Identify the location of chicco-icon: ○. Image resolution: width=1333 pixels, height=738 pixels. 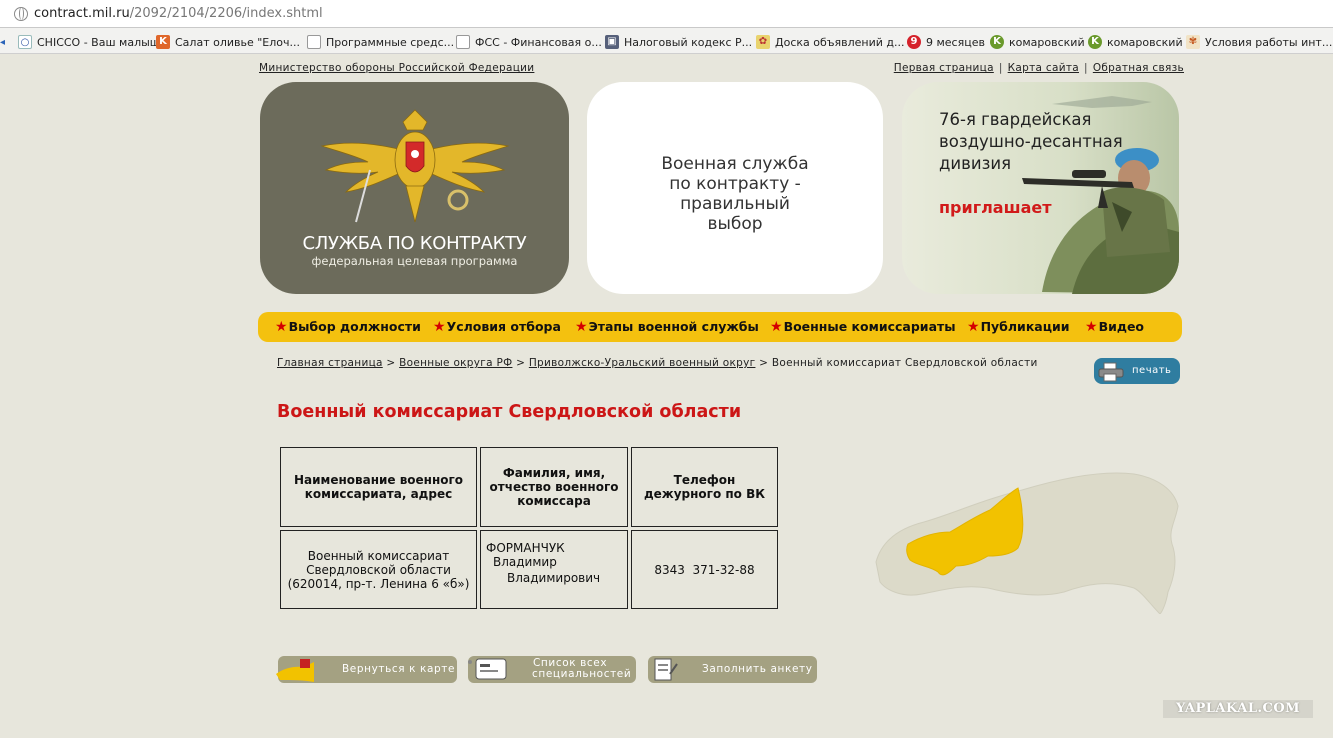
(25, 42).